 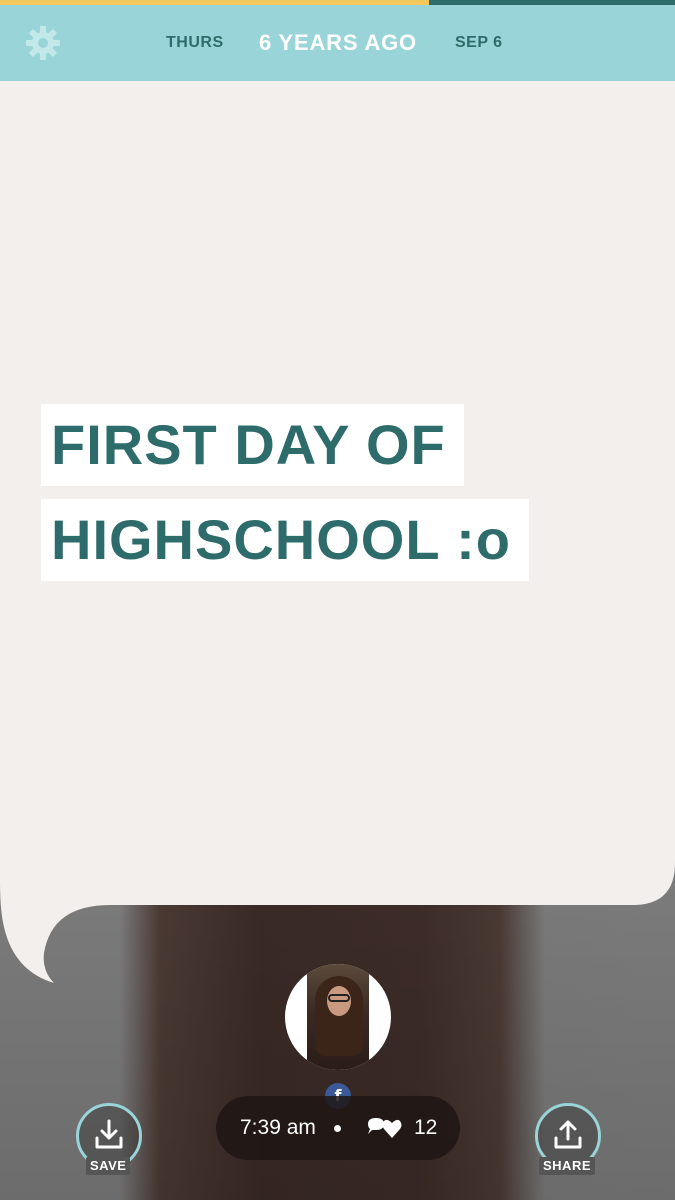 I want to click on upload-icon, so click(x=568, y=1134).